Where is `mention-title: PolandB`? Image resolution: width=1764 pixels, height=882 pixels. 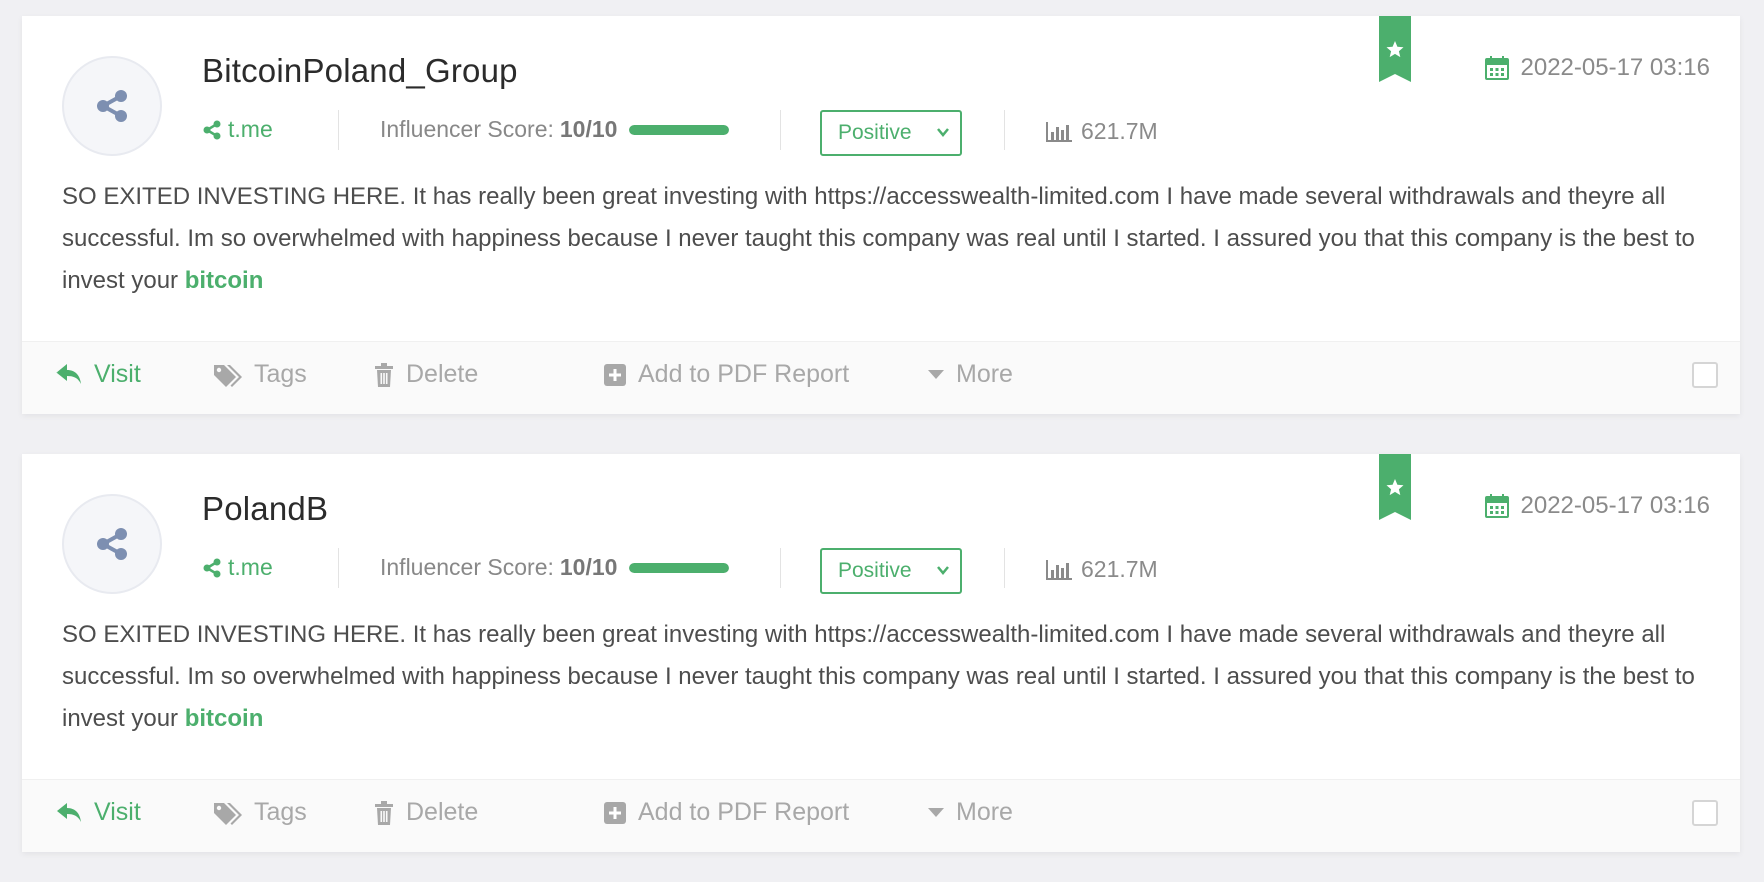 mention-title: PolandB is located at coordinates (265, 509).